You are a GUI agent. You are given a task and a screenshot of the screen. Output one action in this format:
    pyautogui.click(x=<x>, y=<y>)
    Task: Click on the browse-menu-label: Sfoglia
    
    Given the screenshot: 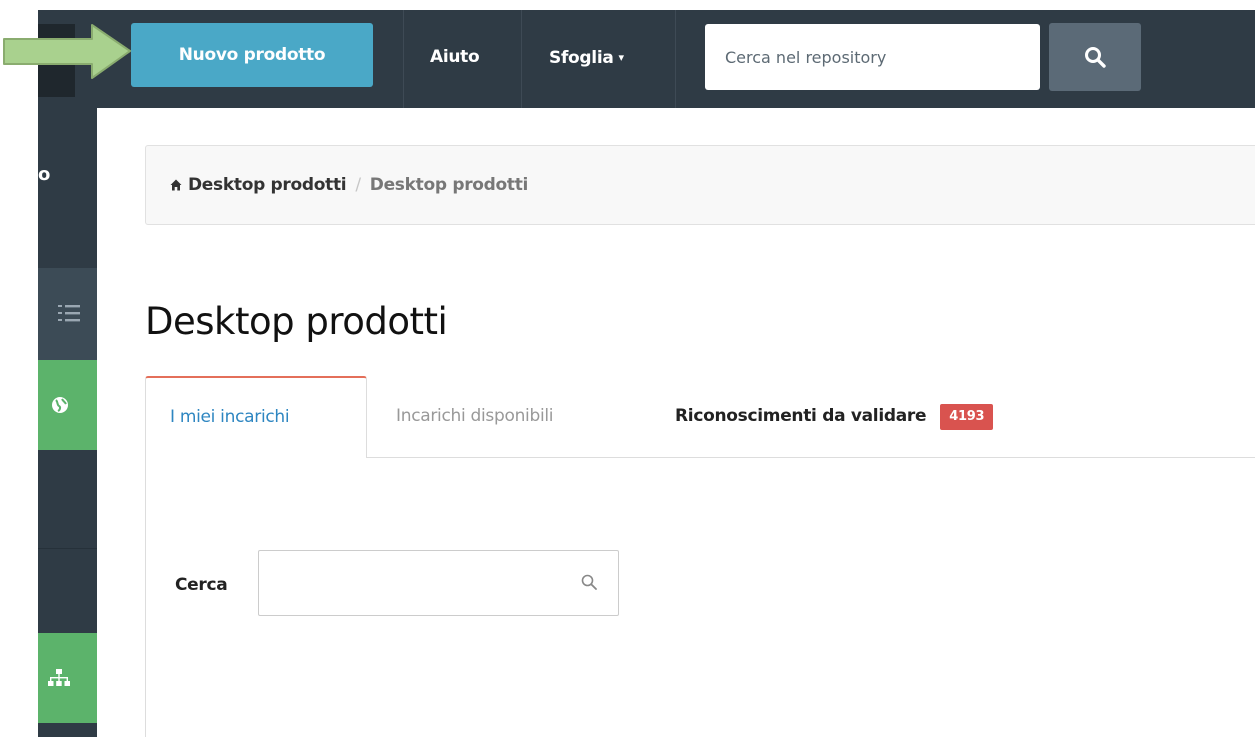 What is the action you would take?
    pyautogui.click(x=581, y=58)
    